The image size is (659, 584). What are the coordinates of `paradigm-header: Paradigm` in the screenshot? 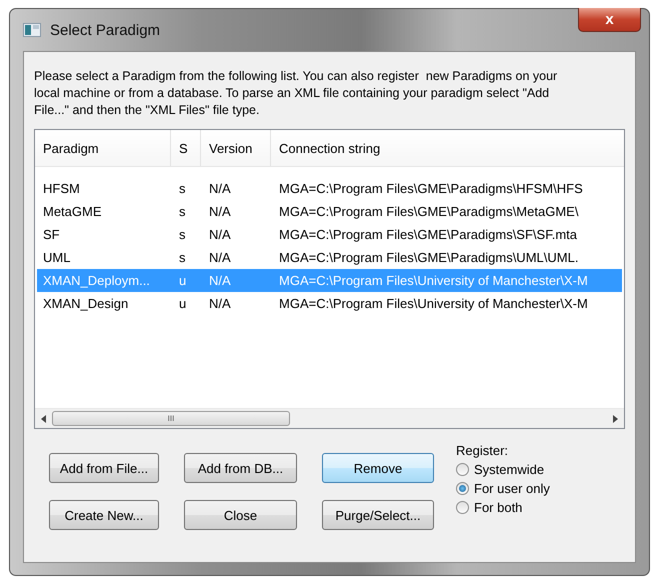 It's located at (103, 148).